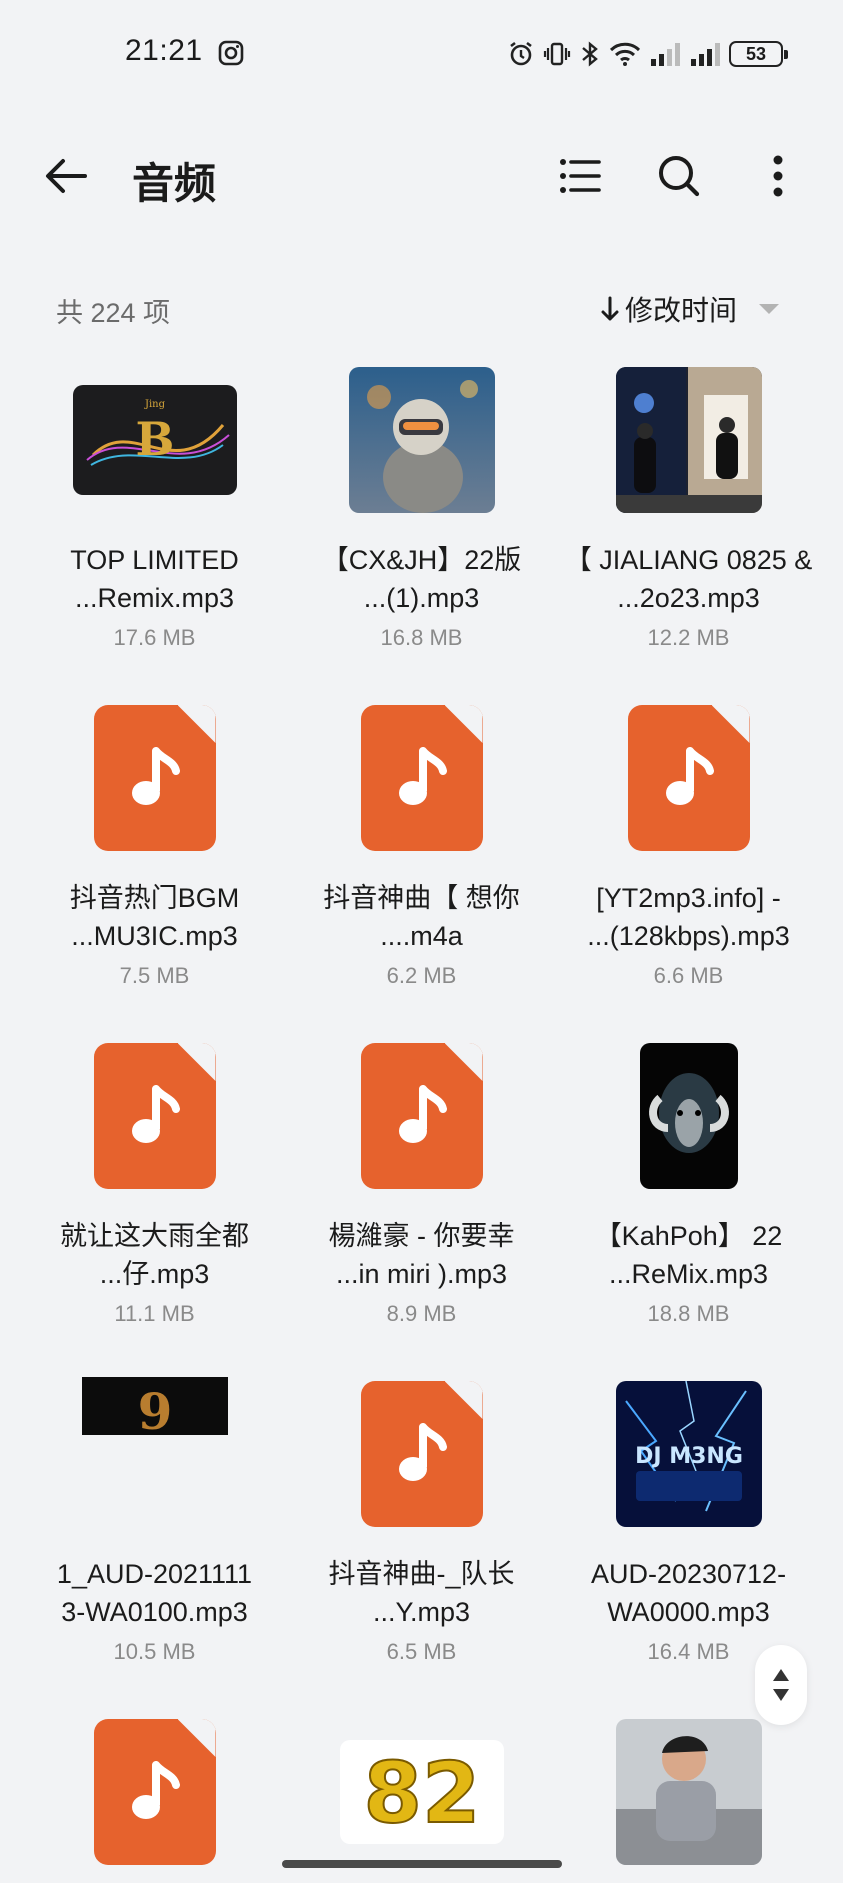 The image size is (843, 1883). I want to click on file-item: 抖音神曲【 想你 ....m4a 6.2 MB, so click(421, 841).